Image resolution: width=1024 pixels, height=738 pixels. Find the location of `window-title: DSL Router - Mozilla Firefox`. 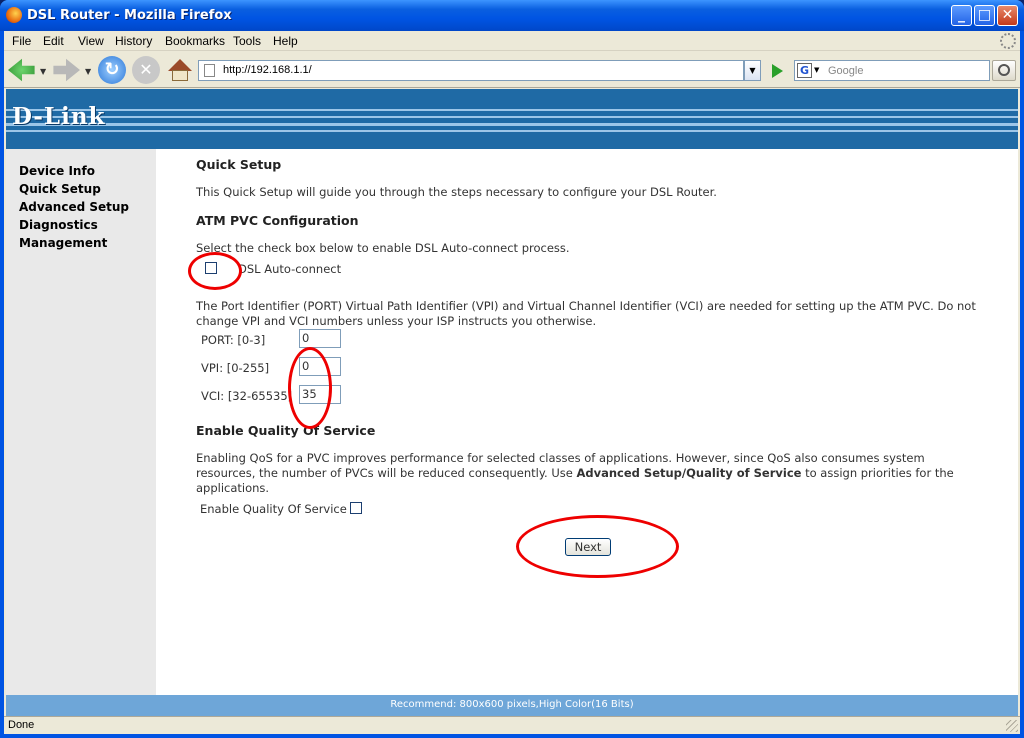

window-title: DSL Router - Mozilla Firefox is located at coordinates (129, 15).